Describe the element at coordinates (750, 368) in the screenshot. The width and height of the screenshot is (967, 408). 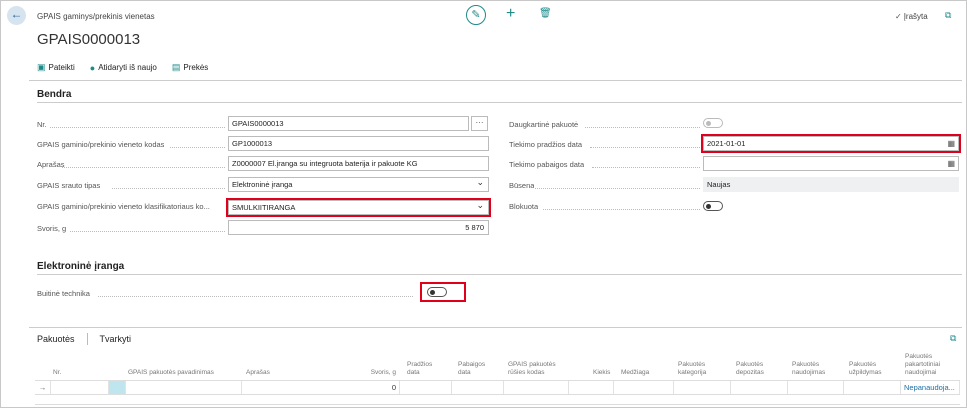
I see `col-header: Pakuotės depozitas` at that location.